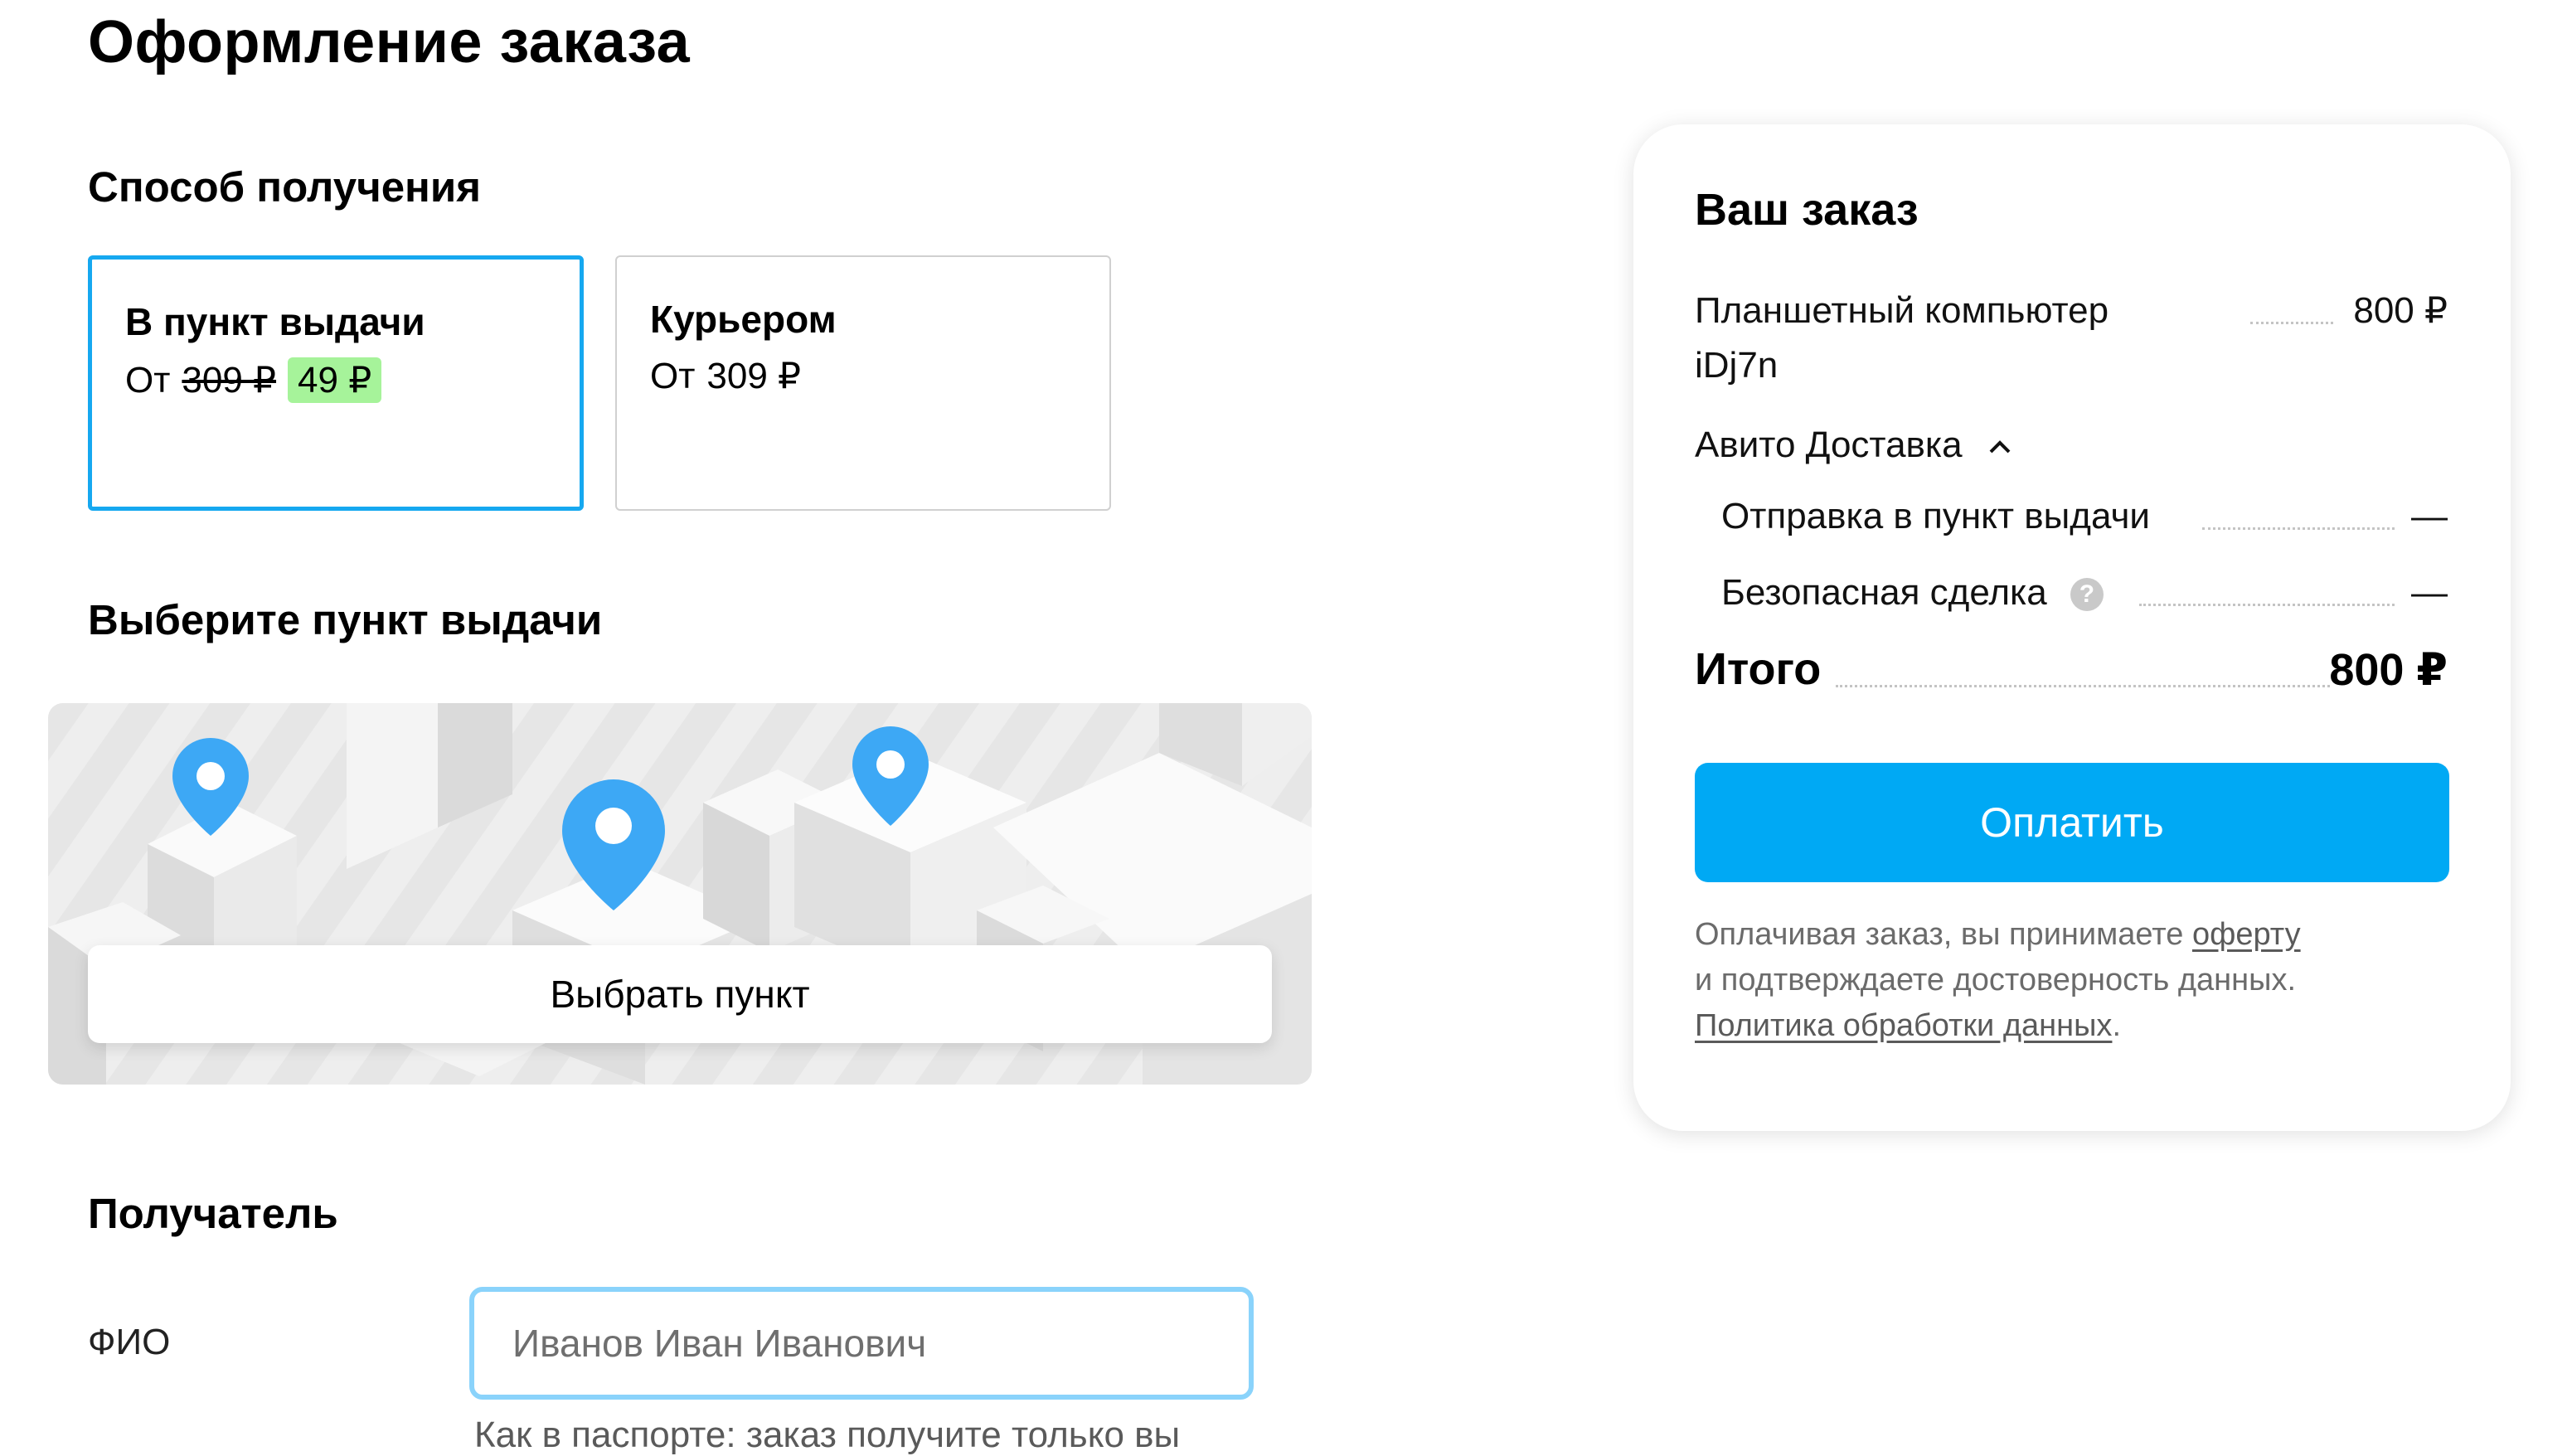 This screenshot has height=1456, width=2572. What do you see at coordinates (1902, 310) in the screenshot?
I see `item-name-line1: Планшетный компьютер` at bounding box center [1902, 310].